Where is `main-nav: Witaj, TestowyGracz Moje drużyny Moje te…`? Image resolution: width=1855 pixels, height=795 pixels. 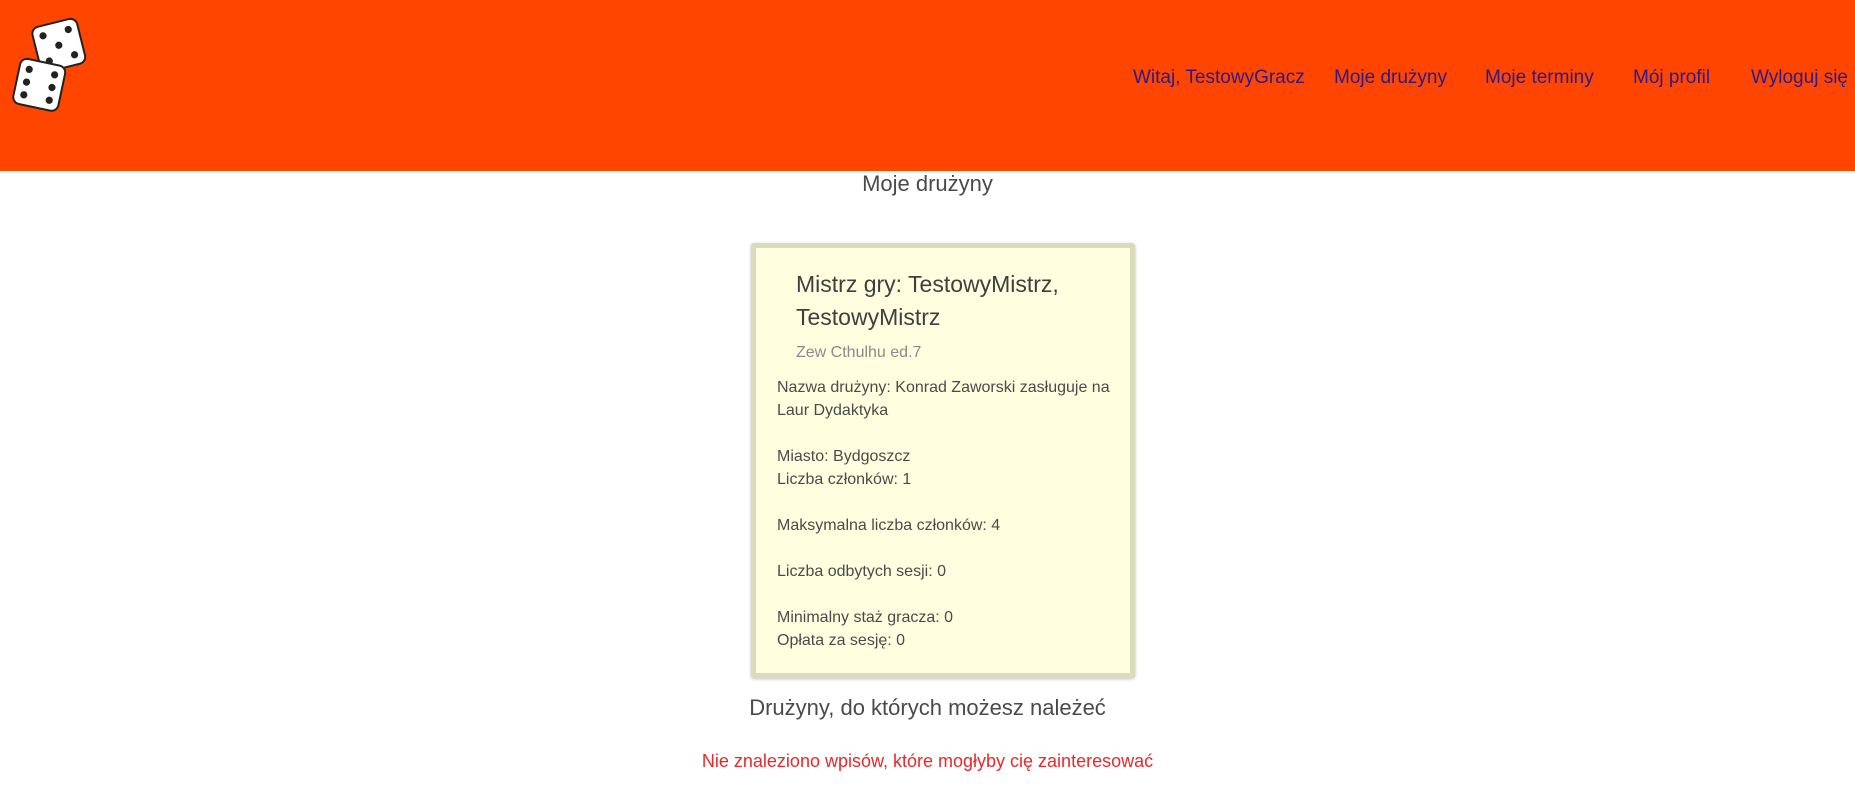 main-nav: Witaj, TestowyGracz Moje drużyny Moje te… is located at coordinates (927, 78).